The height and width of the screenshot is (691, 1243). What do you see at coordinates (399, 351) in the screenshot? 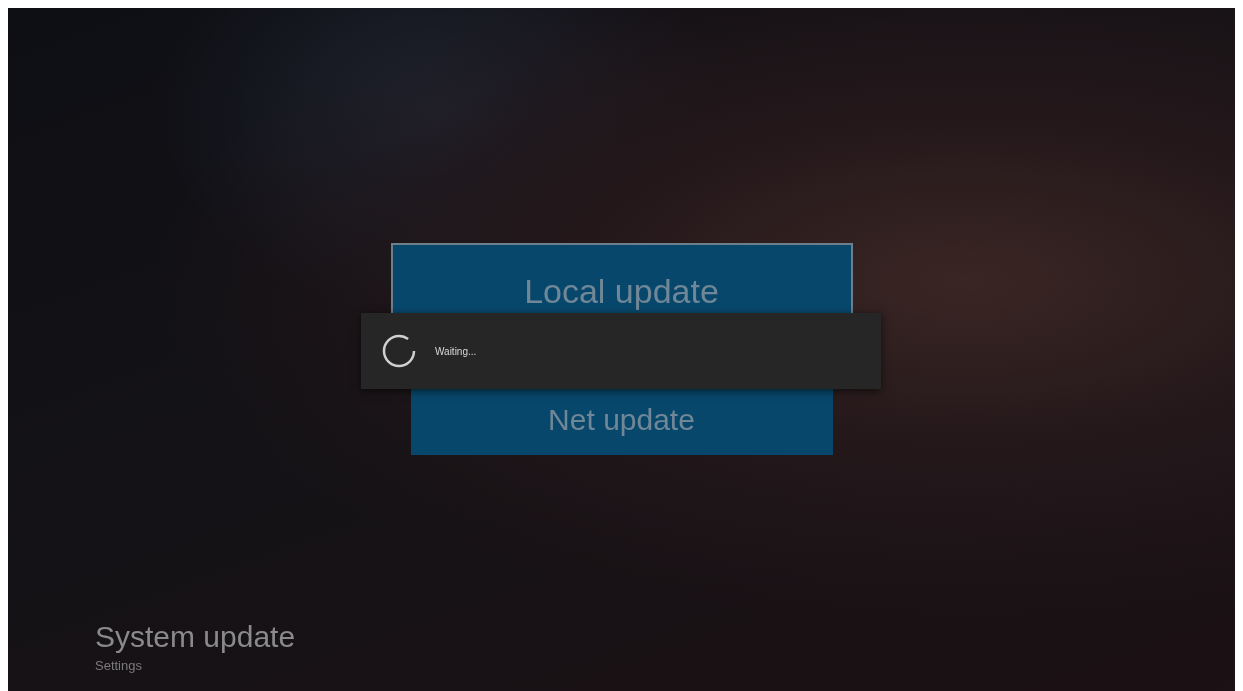
I see `spinner-icon` at bounding box center [399, 351].